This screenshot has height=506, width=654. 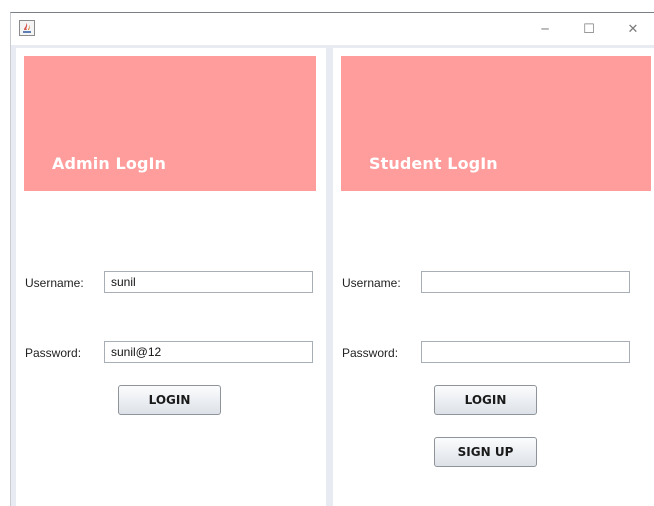 I want to click on title-bar: ─ ☐ ✕, so click(x=332, y=29).